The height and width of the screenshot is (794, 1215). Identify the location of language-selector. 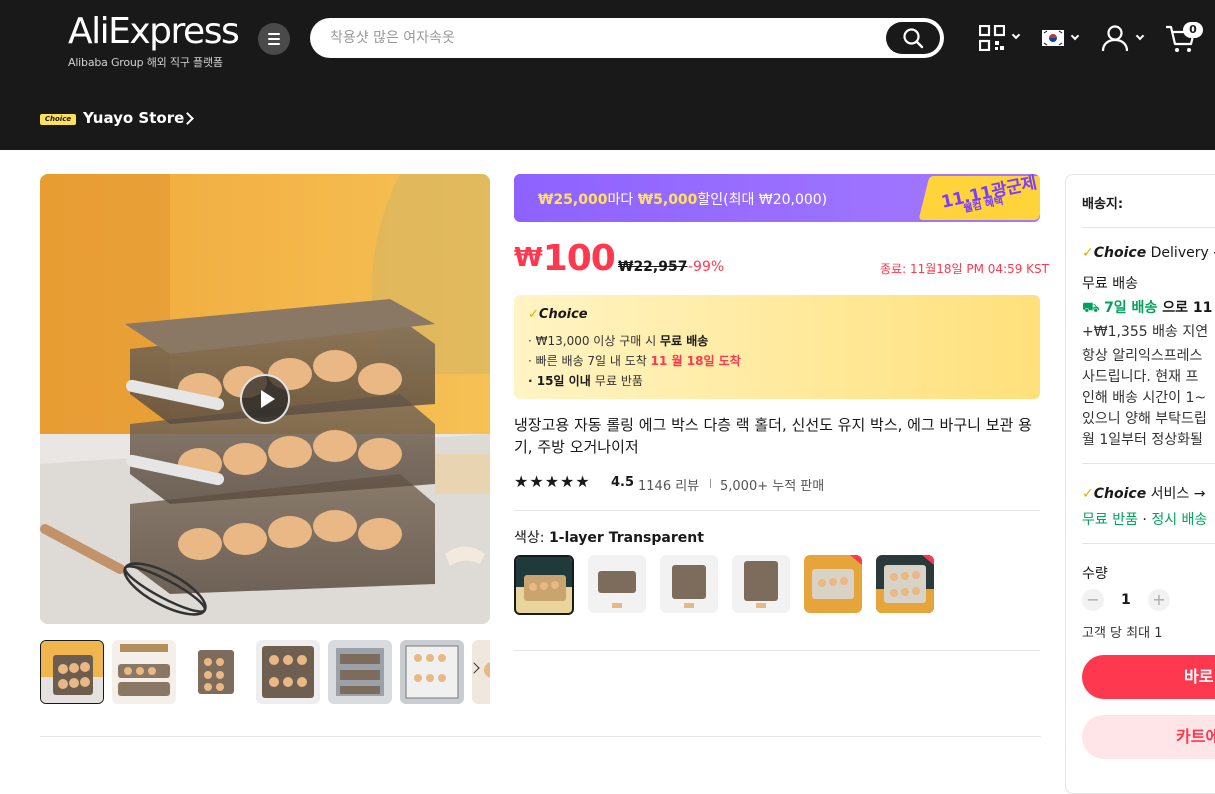
(1062, 38).